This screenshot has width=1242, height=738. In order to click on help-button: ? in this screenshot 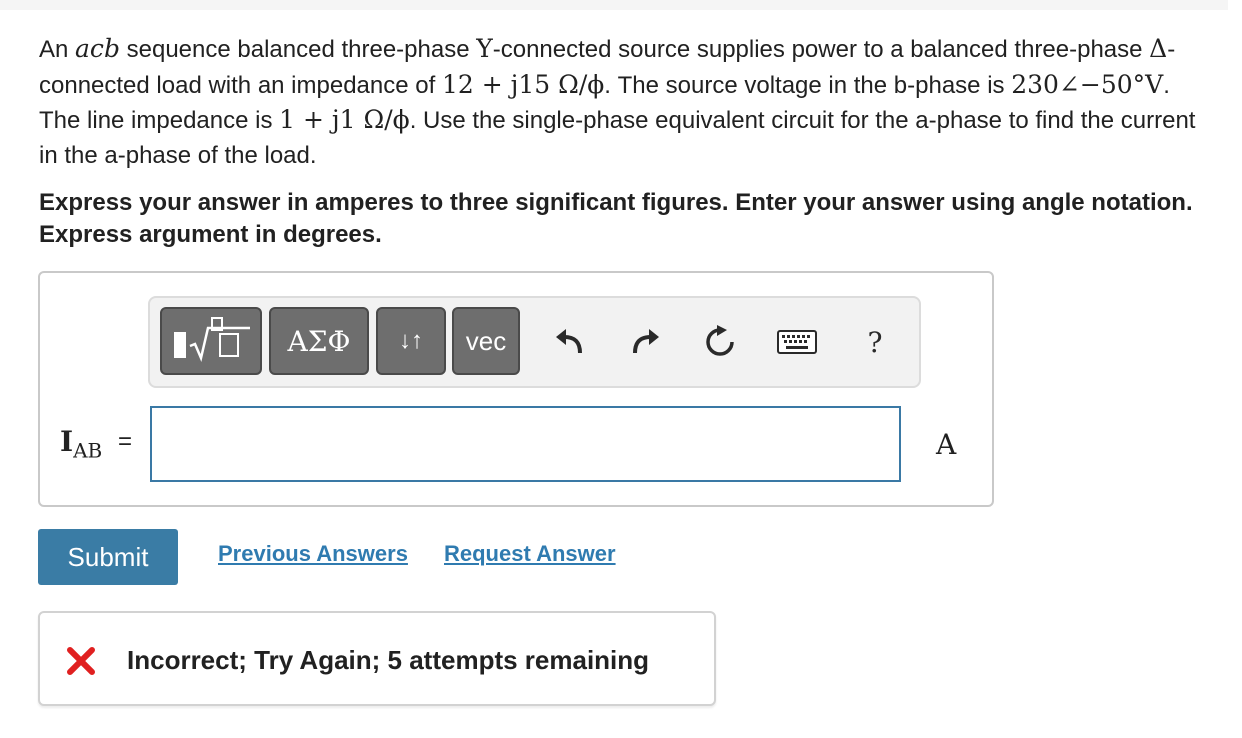, I will do `click(875, 342)`.